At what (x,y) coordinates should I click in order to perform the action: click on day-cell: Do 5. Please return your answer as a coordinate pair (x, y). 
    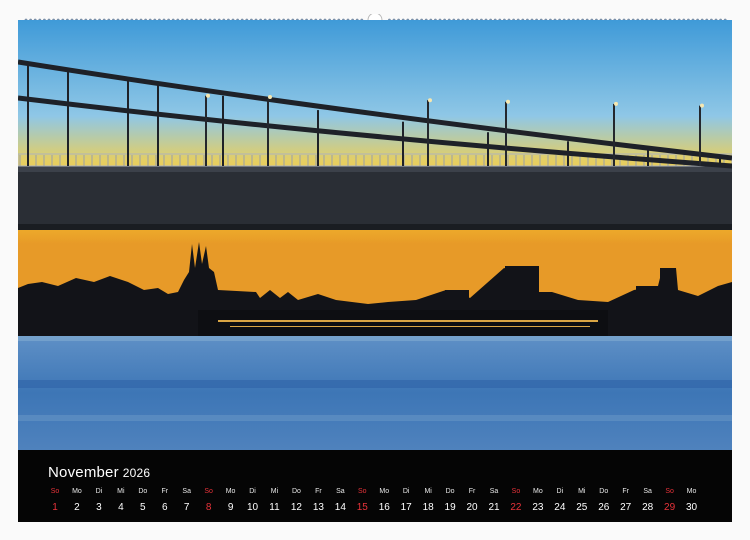
    Looking at the image, I should click on (143, 500).